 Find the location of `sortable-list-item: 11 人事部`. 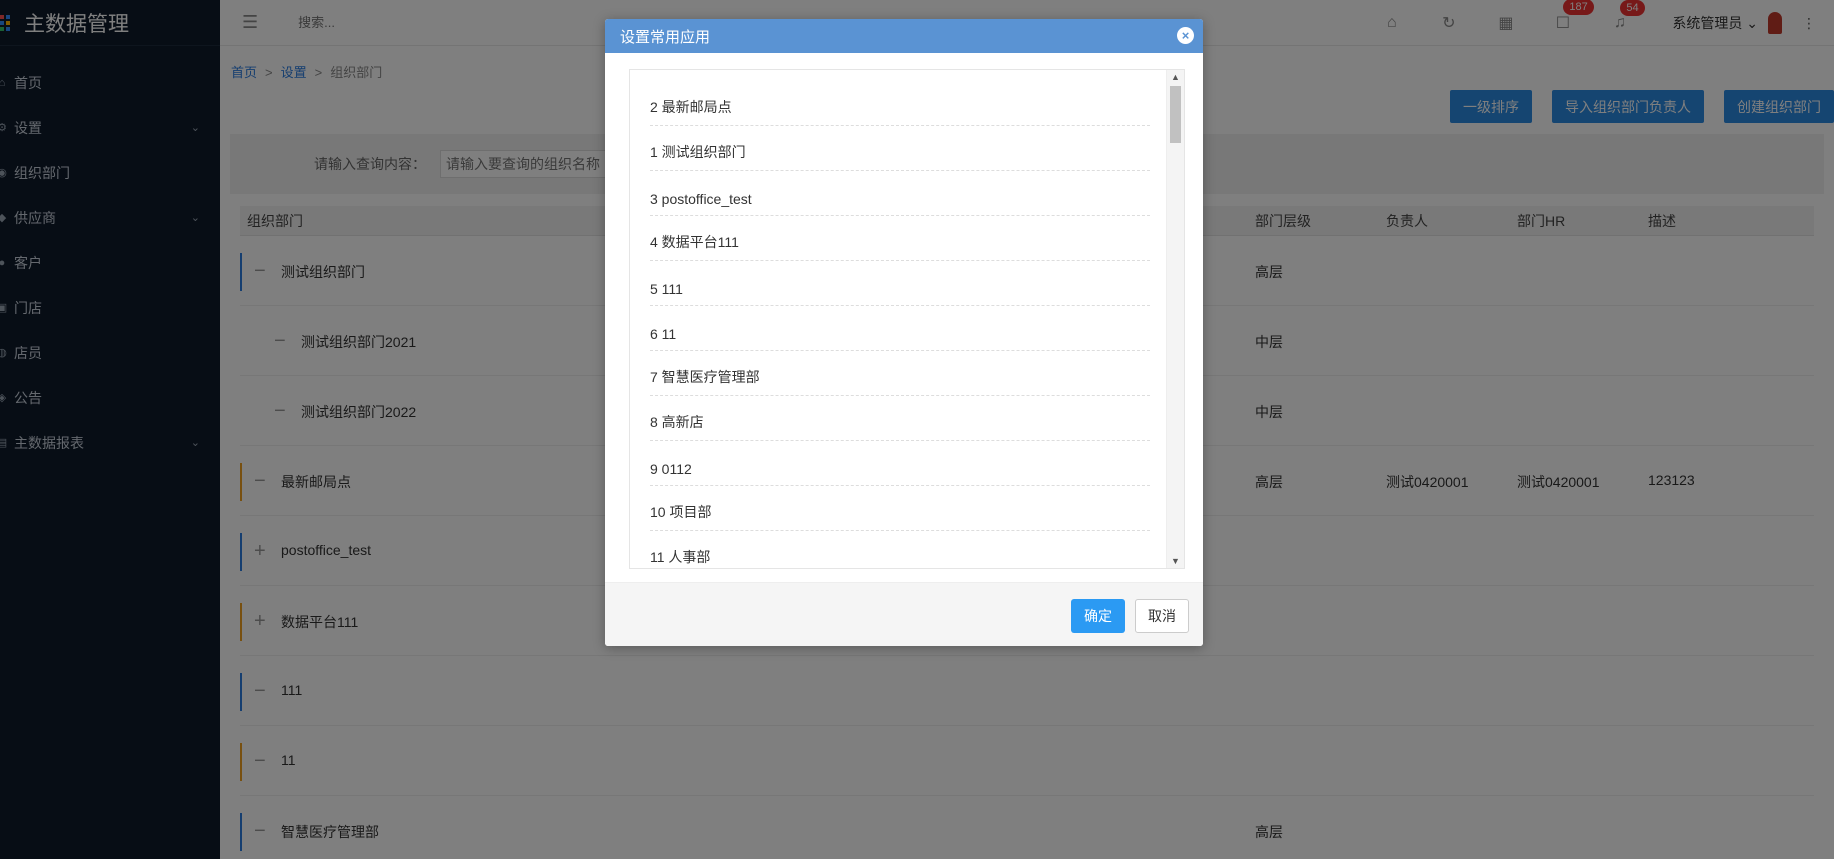

sortable-list-item: 11 人事部 is located at coordinates (900, 549).